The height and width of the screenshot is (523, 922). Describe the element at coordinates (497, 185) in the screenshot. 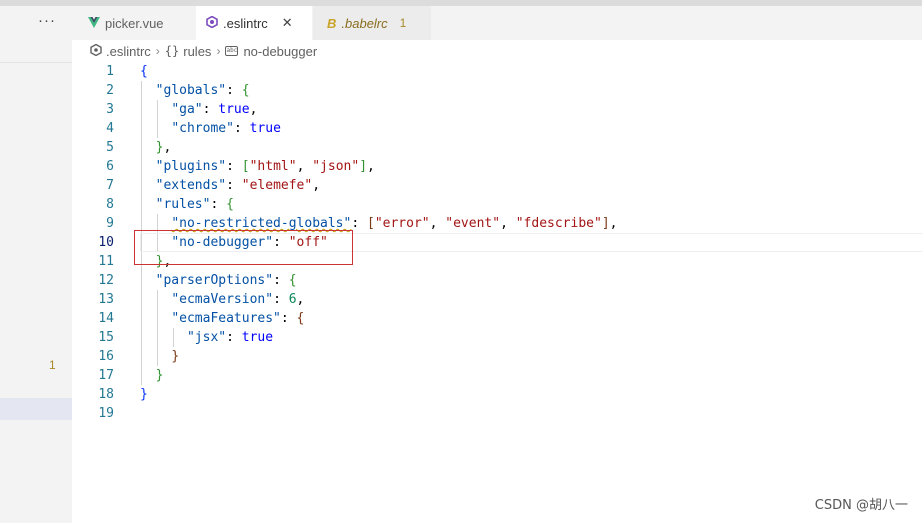

I see `code-line: 7 "extends": "elemefe",` at that location.